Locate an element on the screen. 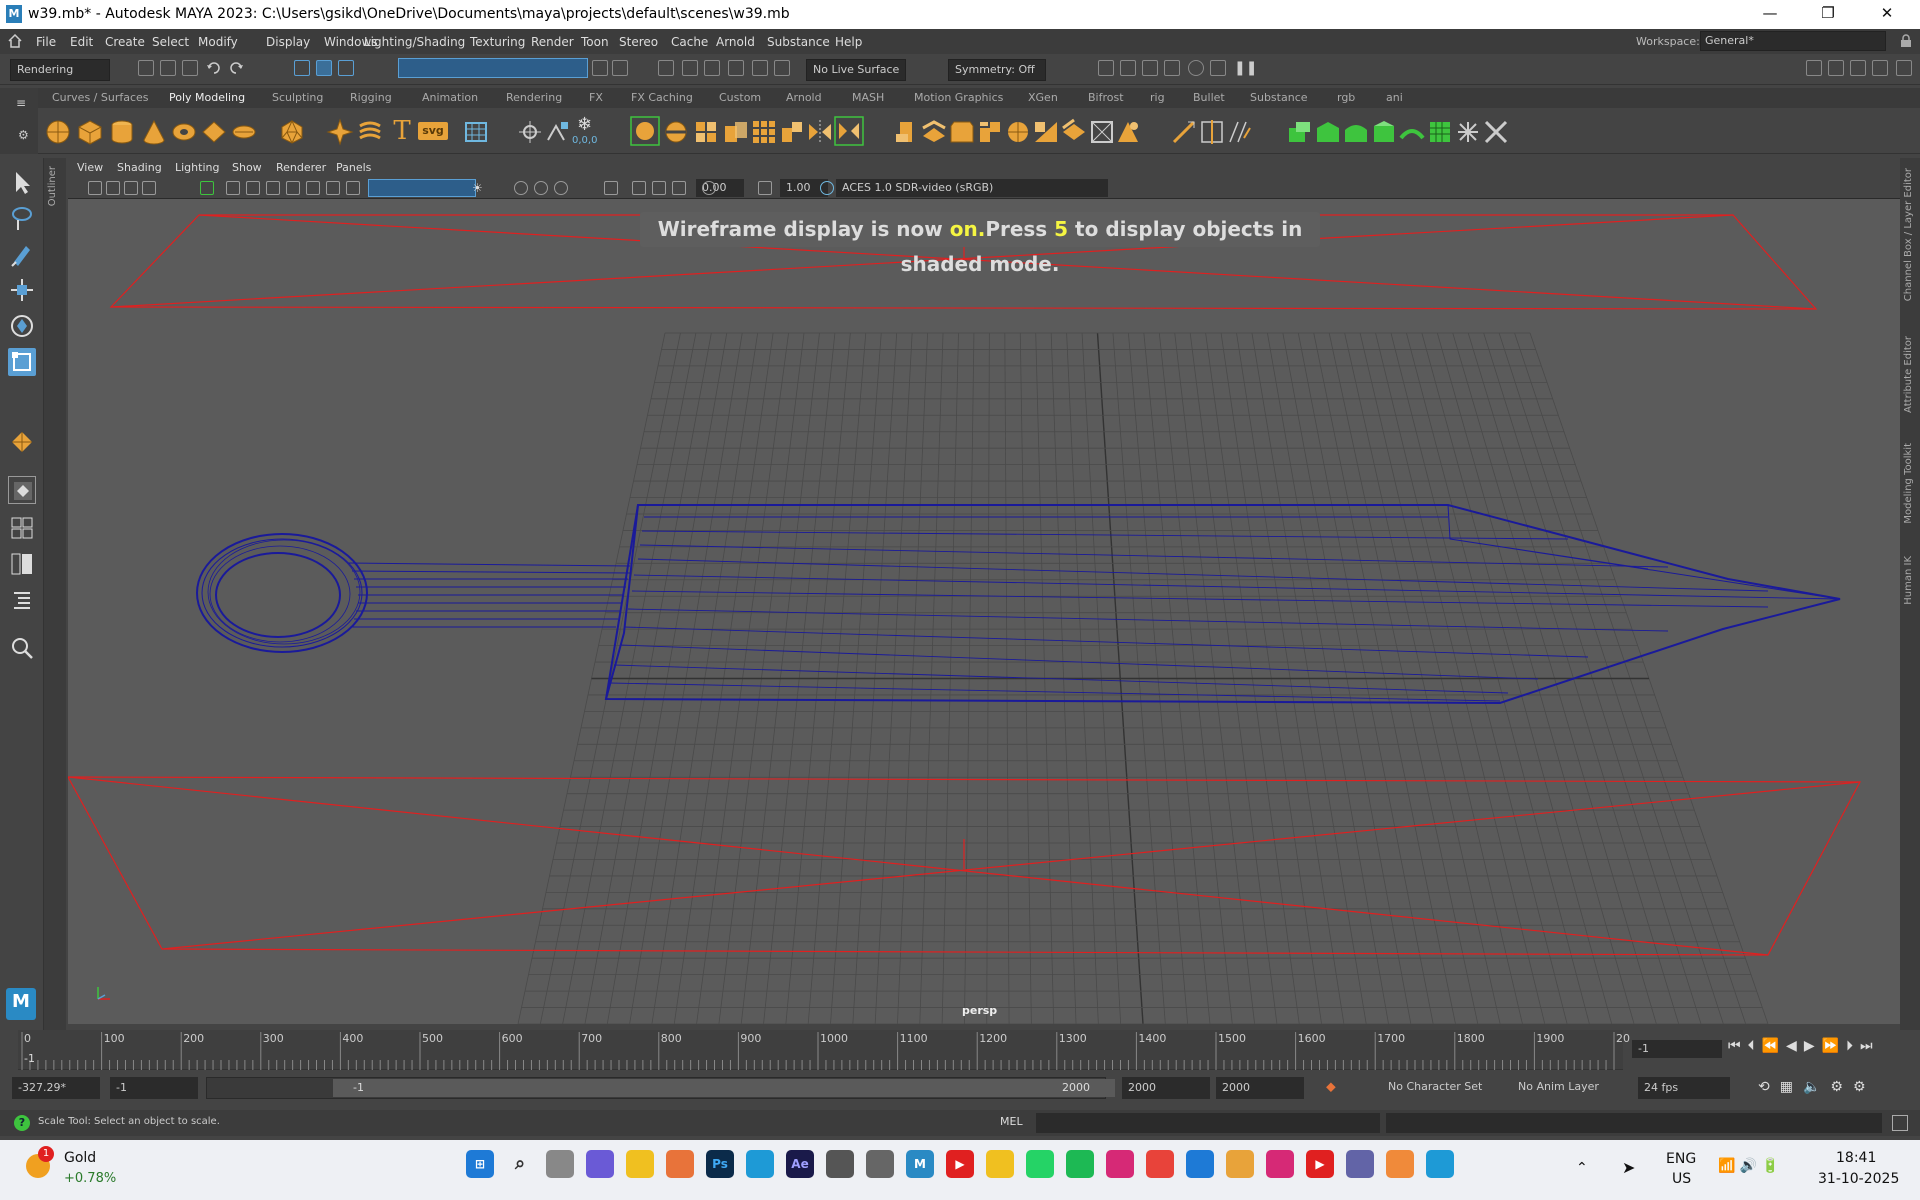 The height and width of the screenshot is (1200, 1920). extrude-icon is located at coordinates (906, 132).